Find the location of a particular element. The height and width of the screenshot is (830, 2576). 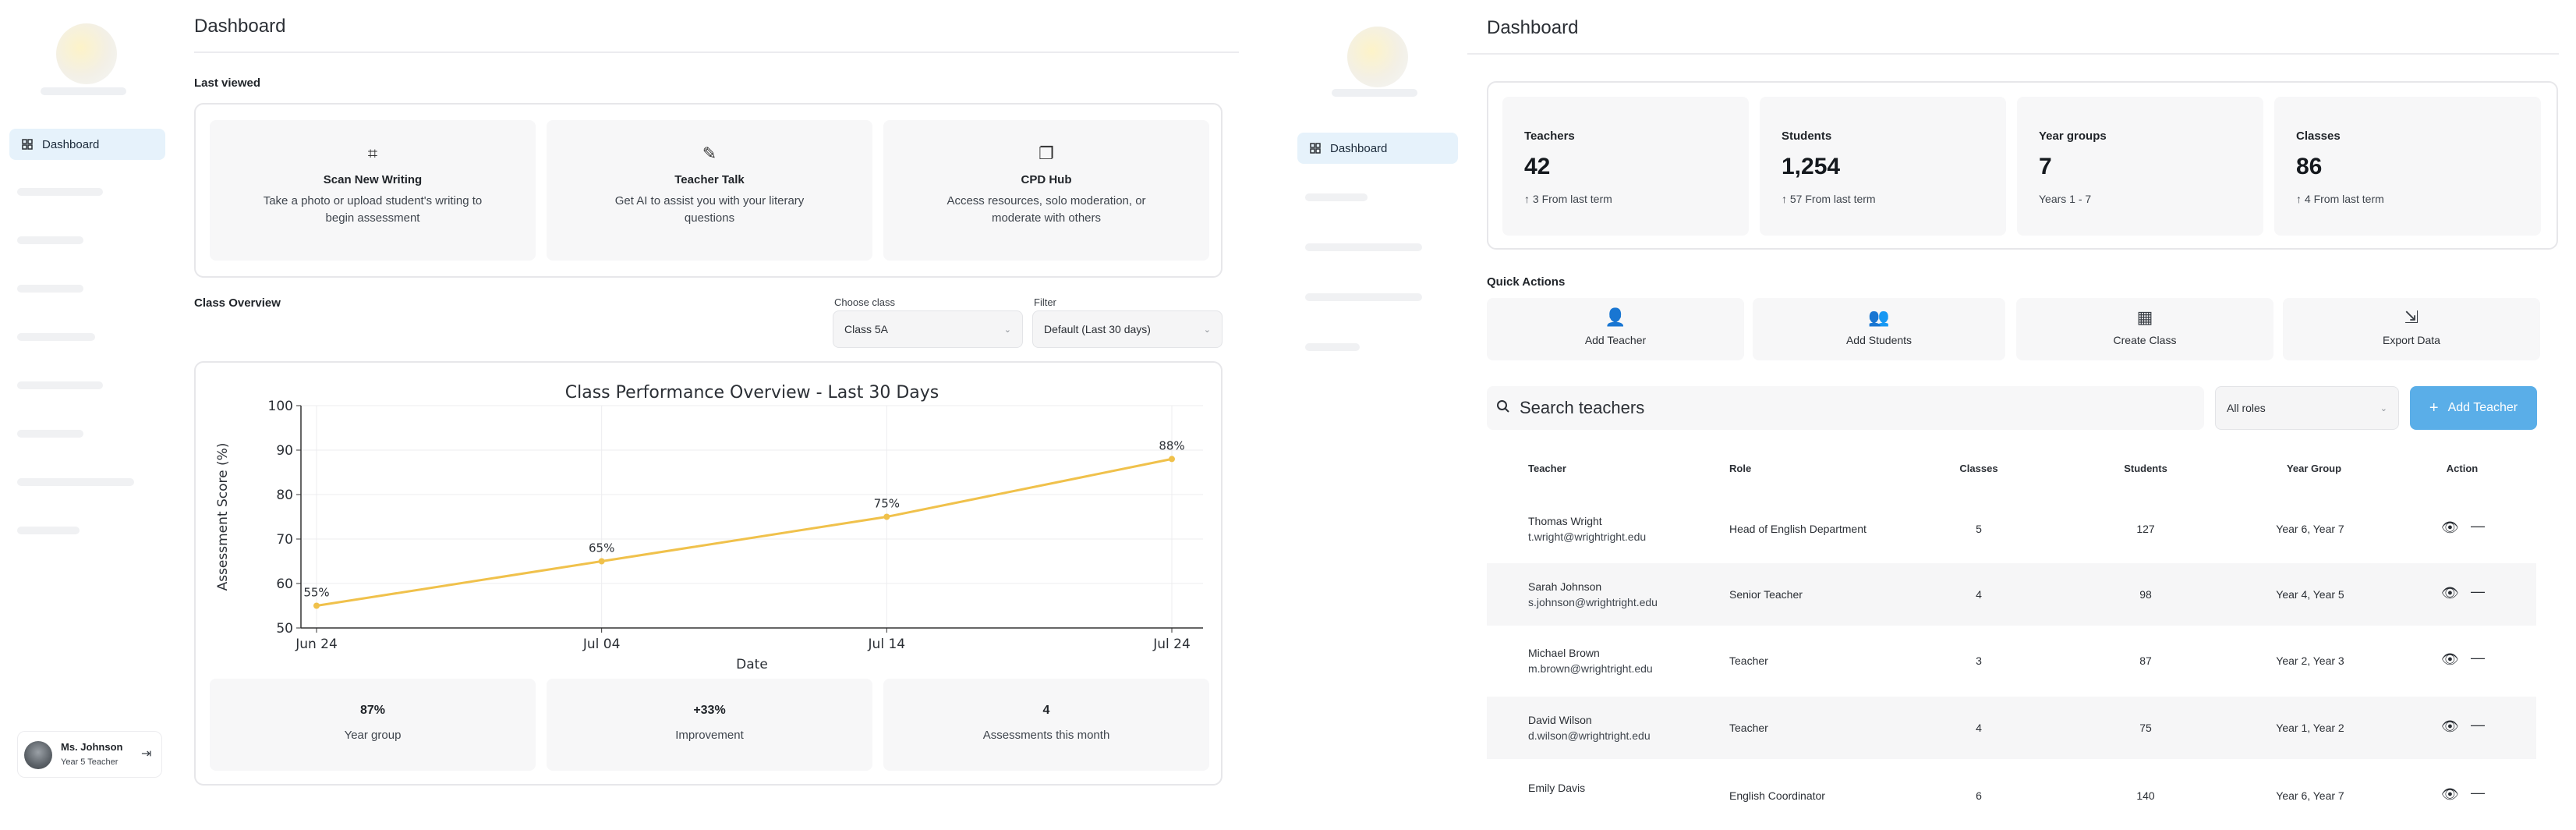

filter-select: Default (Last 30 days) ⌄ is located at coordinates (1127, 329).